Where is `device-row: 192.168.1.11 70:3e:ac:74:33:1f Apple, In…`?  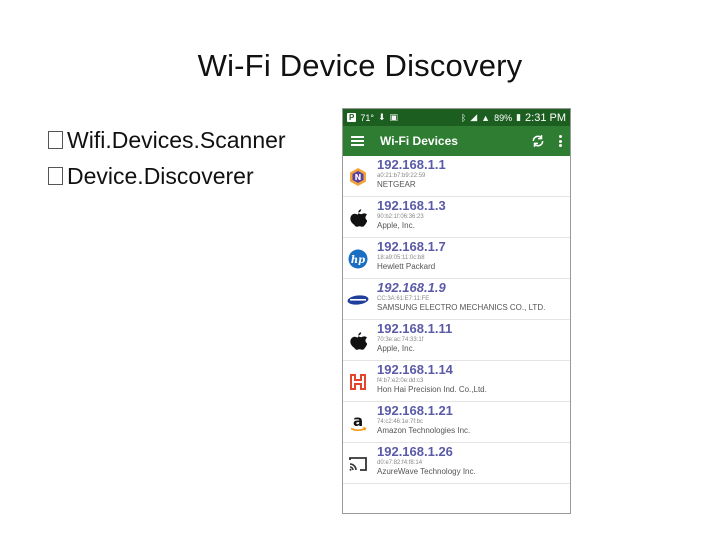 device-row: 192.168.1.11 70:3e:ac:74:33:1f Apple, In… is located at coordinates (456, 340).